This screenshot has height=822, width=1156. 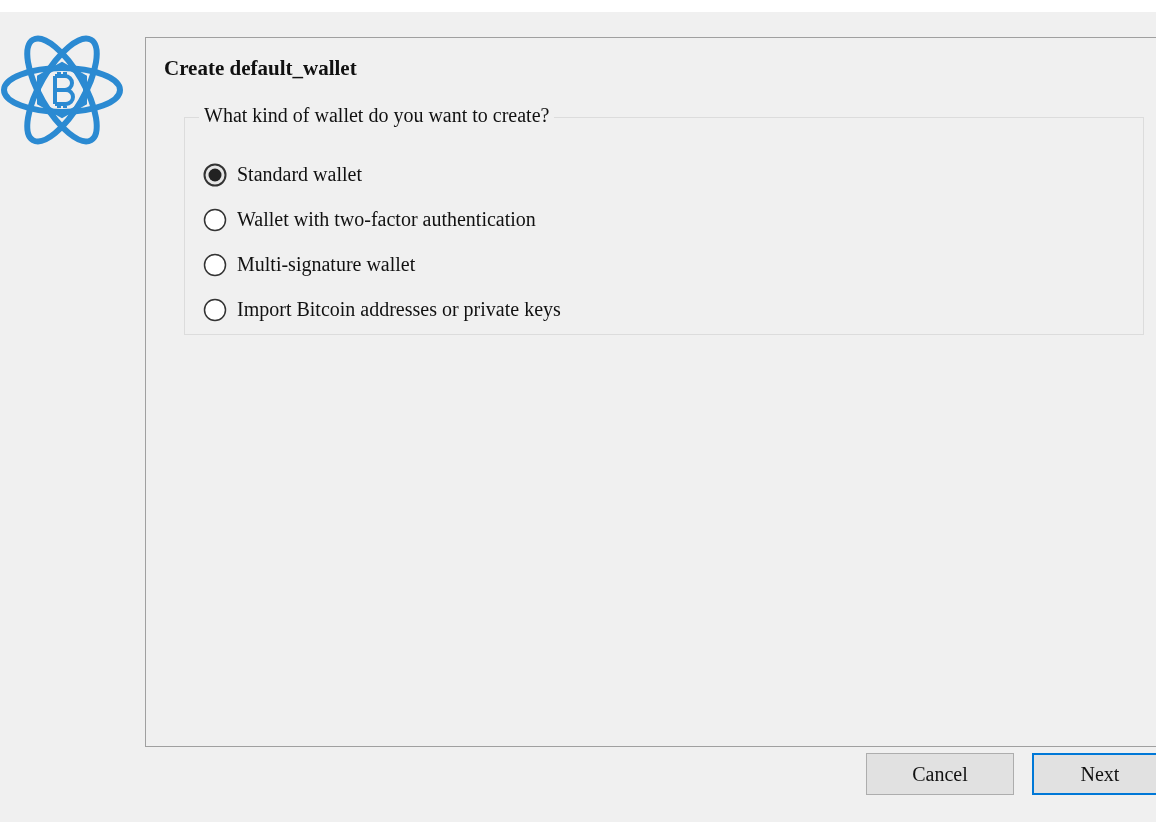 I want to click on radio-label: Wallet with two-factor authentication, so click(x=386, y=219).